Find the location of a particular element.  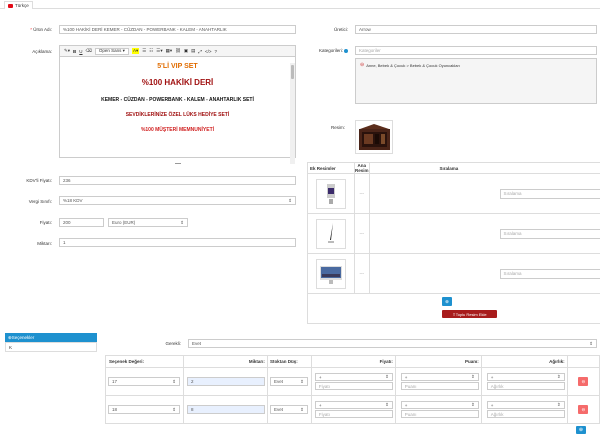

video-icon: ▤ is located at coordinates (193, 51).